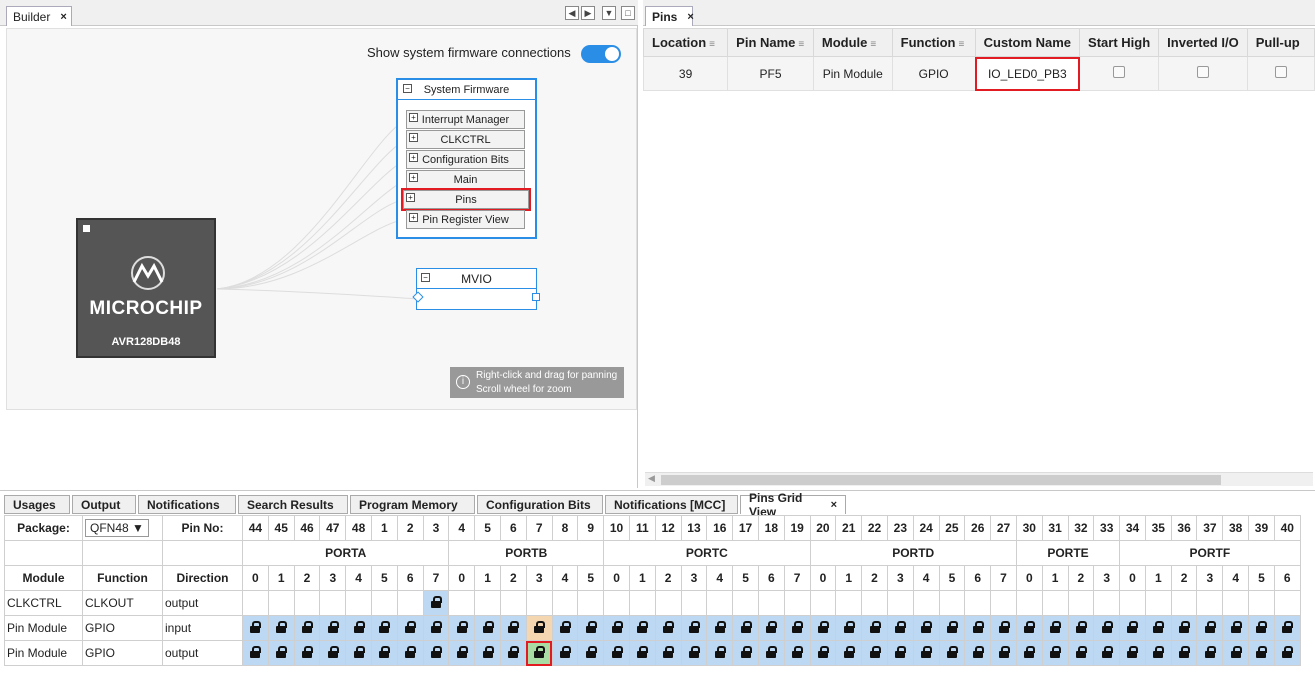 The height and width of the screenshot is (675, 1315). What do you see at coordinates (572, 13) in the screenshot?
I see `scroll-left-icon: ◀` at bounding box center [572, 13].